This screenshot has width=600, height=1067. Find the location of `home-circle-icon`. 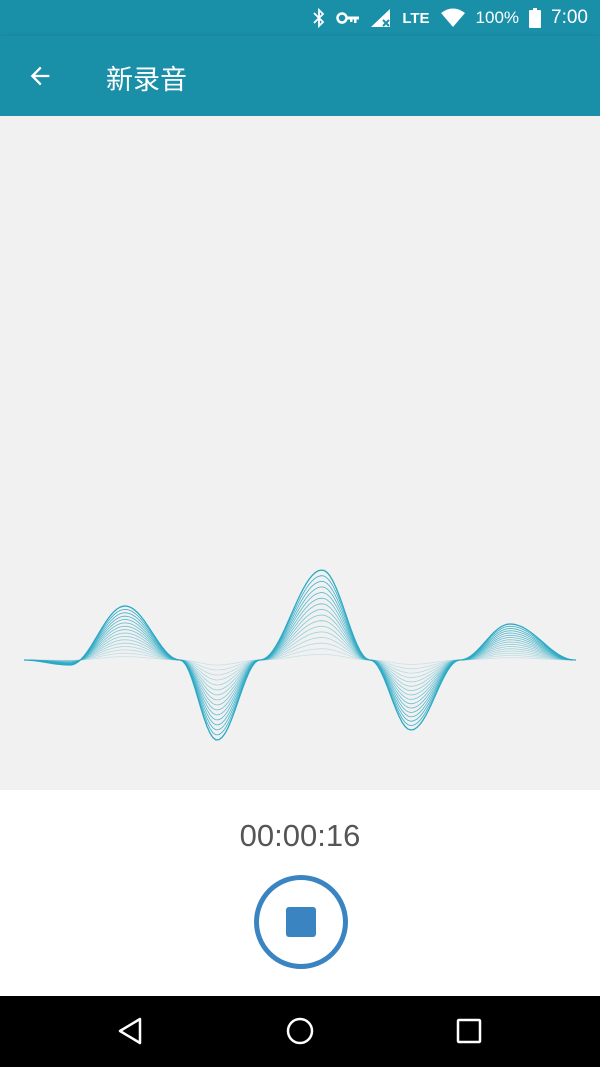

home-circle-icon is located at coordinates (300, 1031).